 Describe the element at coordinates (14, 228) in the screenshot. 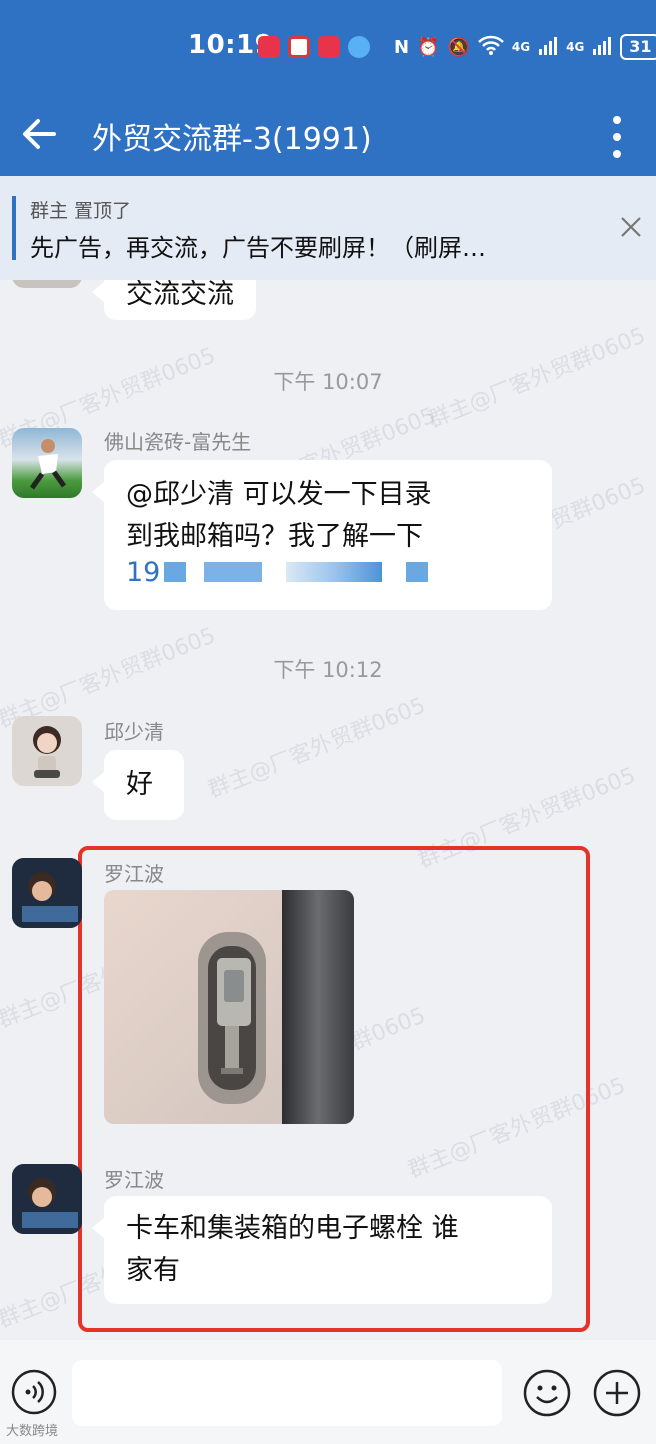

I see `pinned-accent-bar` at that location.